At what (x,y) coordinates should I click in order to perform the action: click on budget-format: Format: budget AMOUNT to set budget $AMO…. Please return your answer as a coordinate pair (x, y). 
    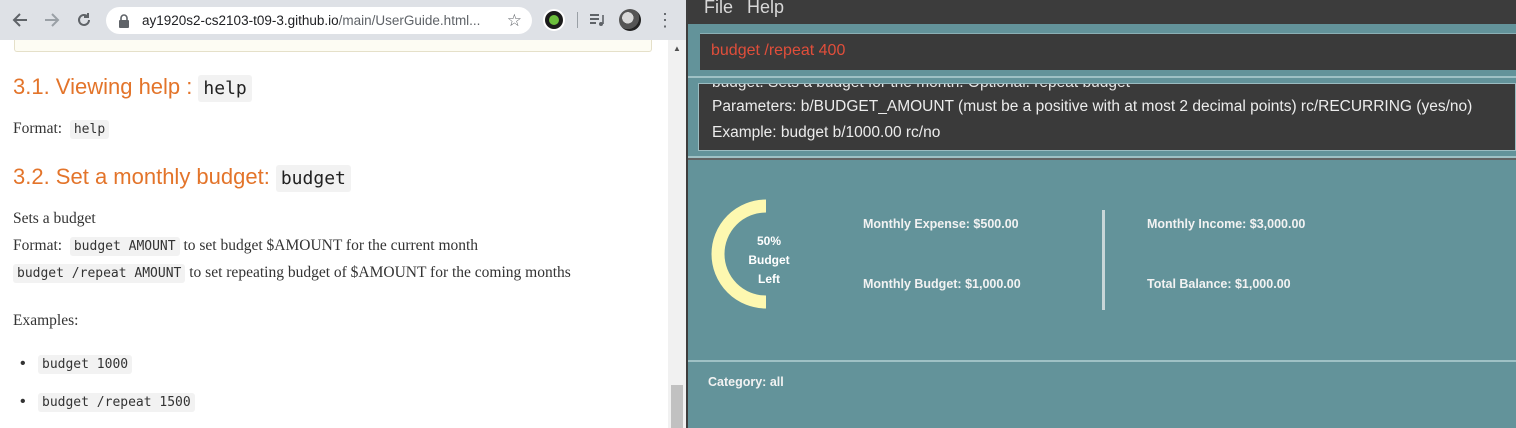
    Looking at the image, I should click on (246, 246).